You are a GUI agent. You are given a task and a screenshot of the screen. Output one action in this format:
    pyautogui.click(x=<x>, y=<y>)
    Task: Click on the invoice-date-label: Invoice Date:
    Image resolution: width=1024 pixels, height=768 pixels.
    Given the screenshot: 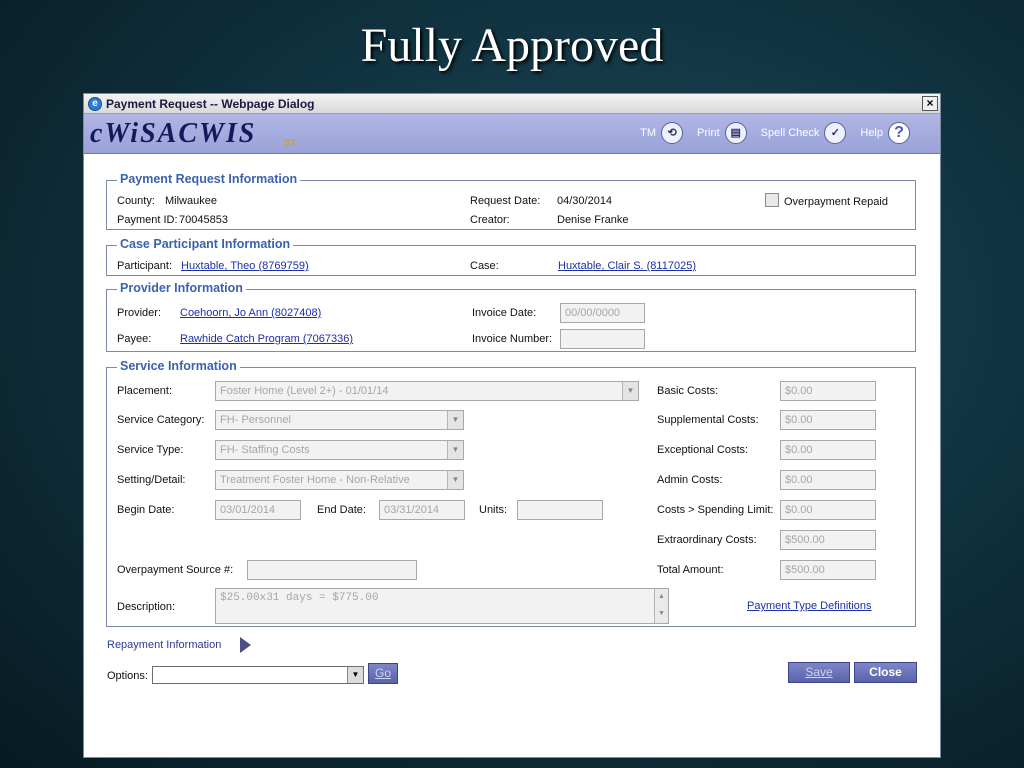 What is the action you would take?
    pyautogui.click(x=504, y=313)
    